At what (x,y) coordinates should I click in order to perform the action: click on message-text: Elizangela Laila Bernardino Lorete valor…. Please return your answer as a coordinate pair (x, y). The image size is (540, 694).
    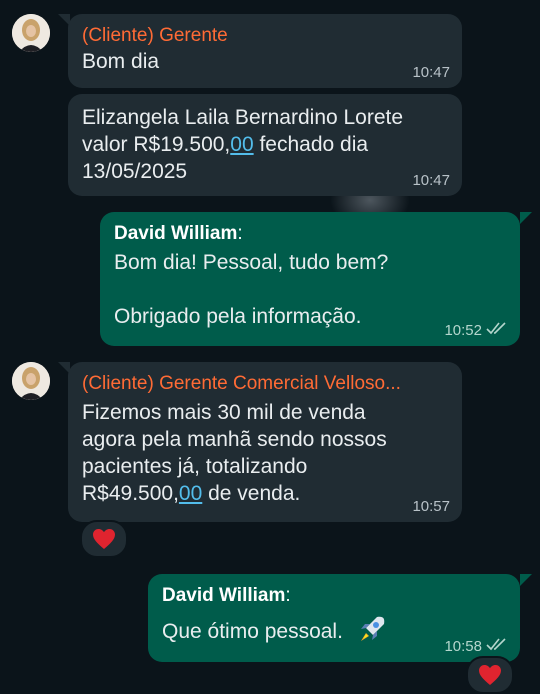
    Looking at the image, I should click on (265, 144).